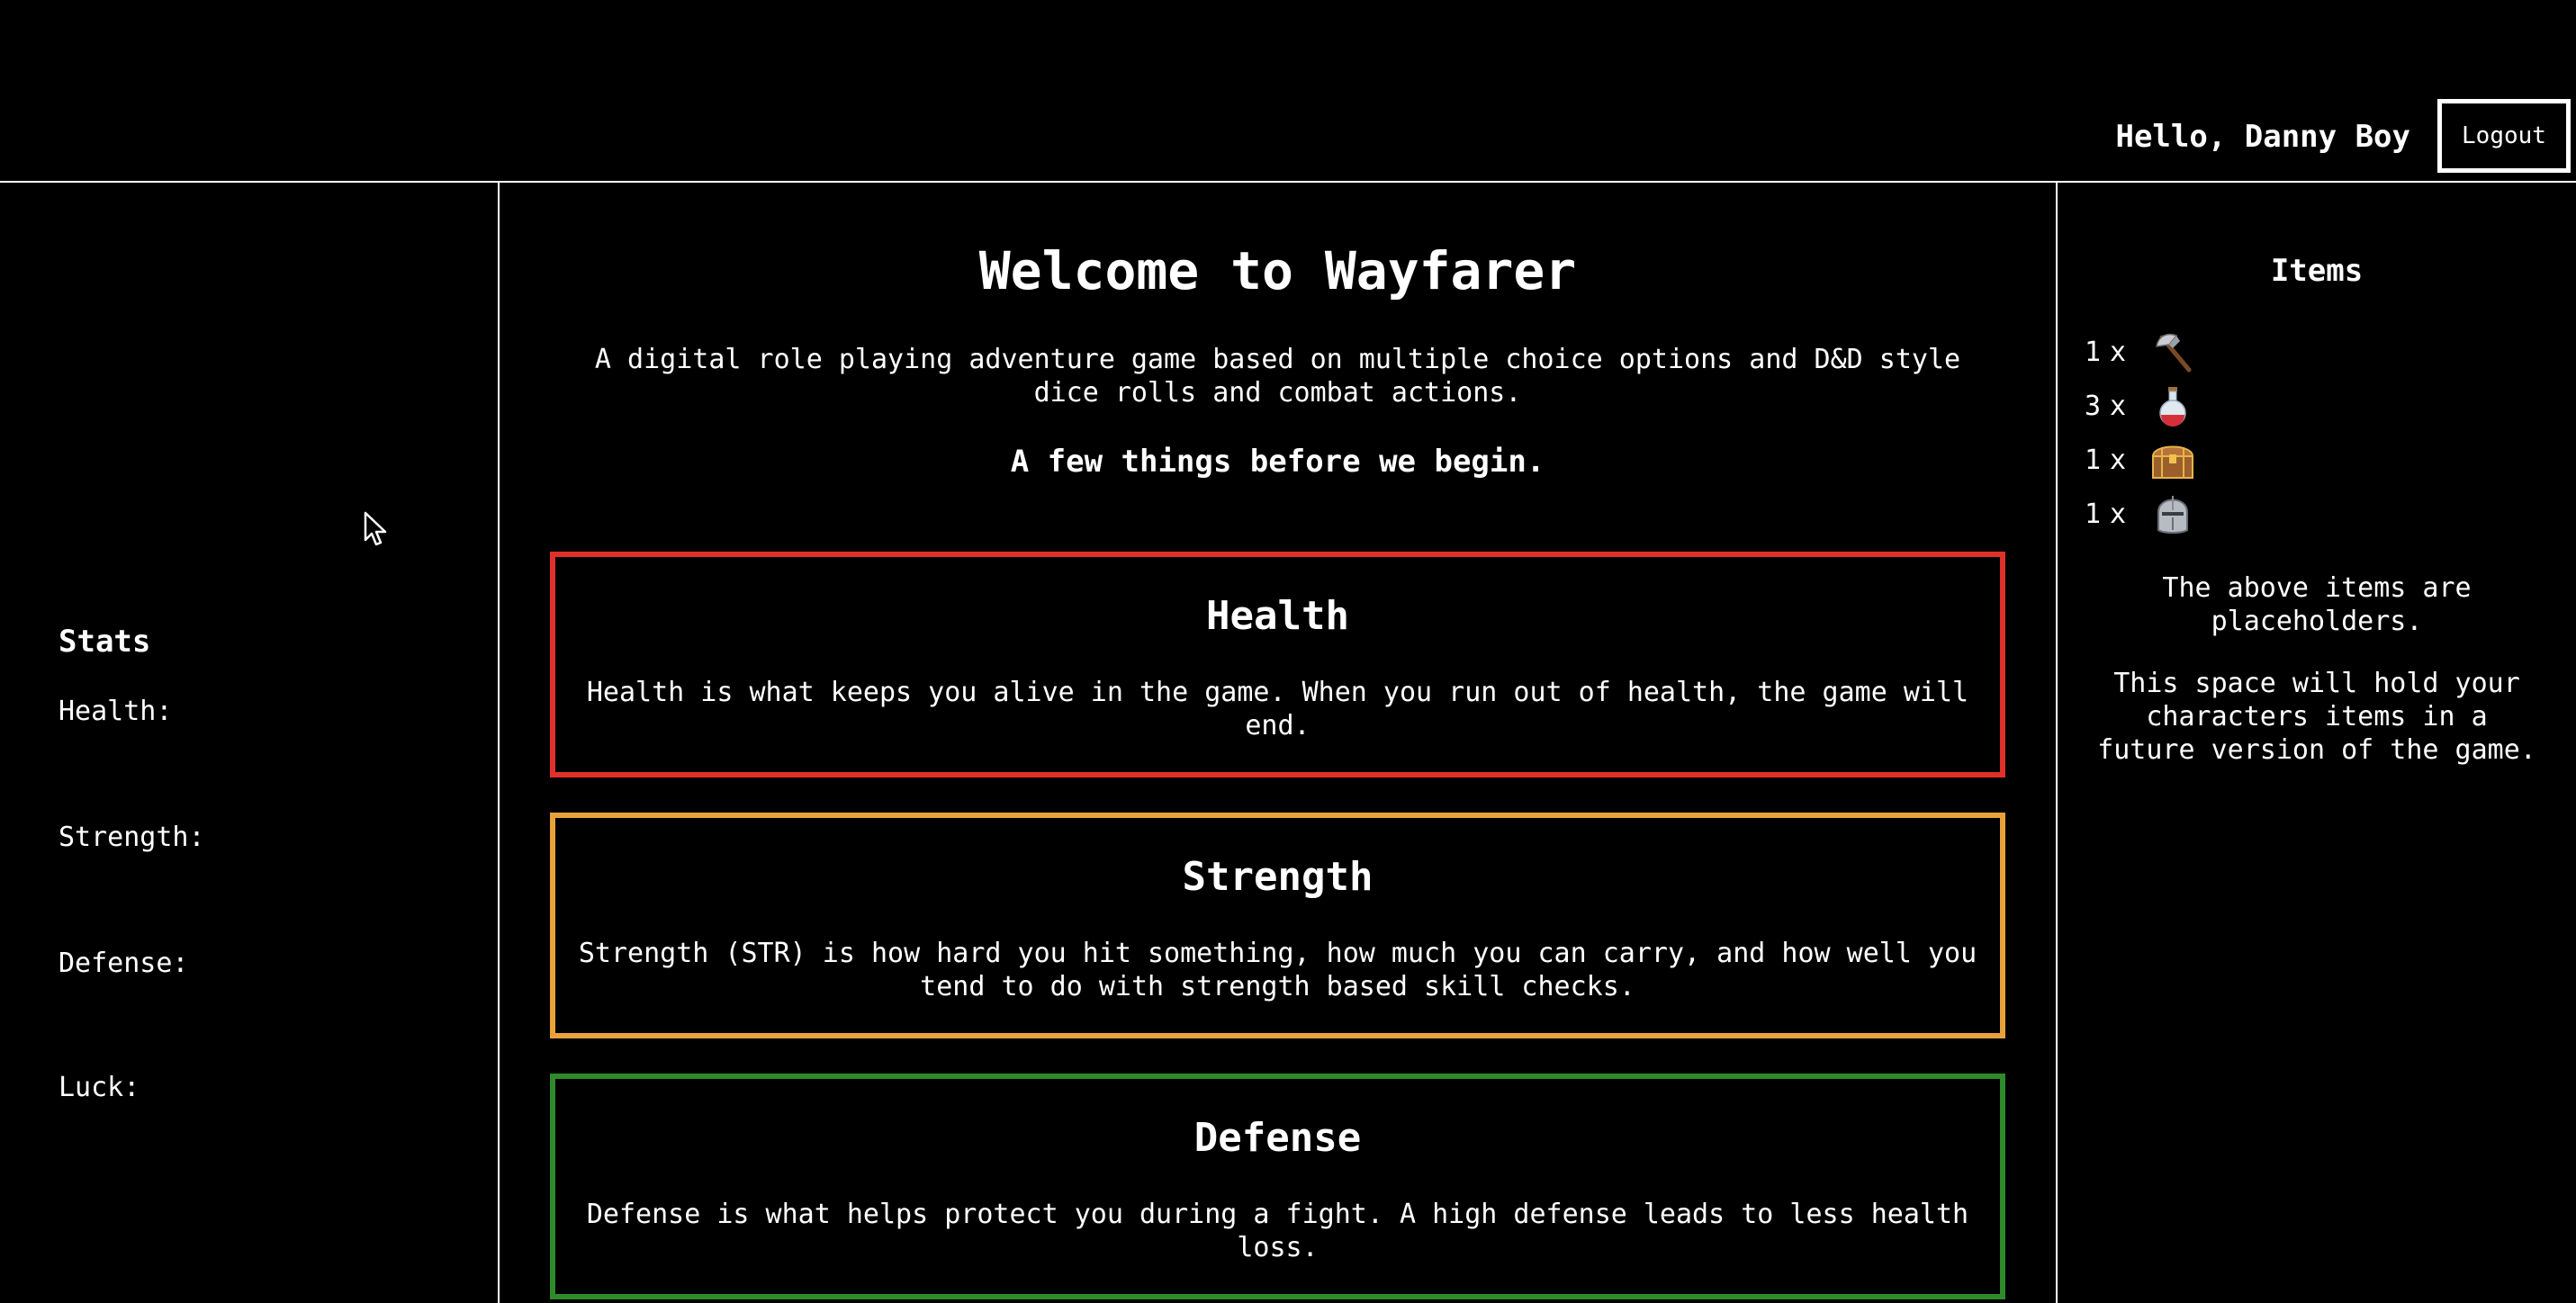 The width and height of the screenshot is (2576, 1303). I want to click on helmet-icon, so click(2172, 515).